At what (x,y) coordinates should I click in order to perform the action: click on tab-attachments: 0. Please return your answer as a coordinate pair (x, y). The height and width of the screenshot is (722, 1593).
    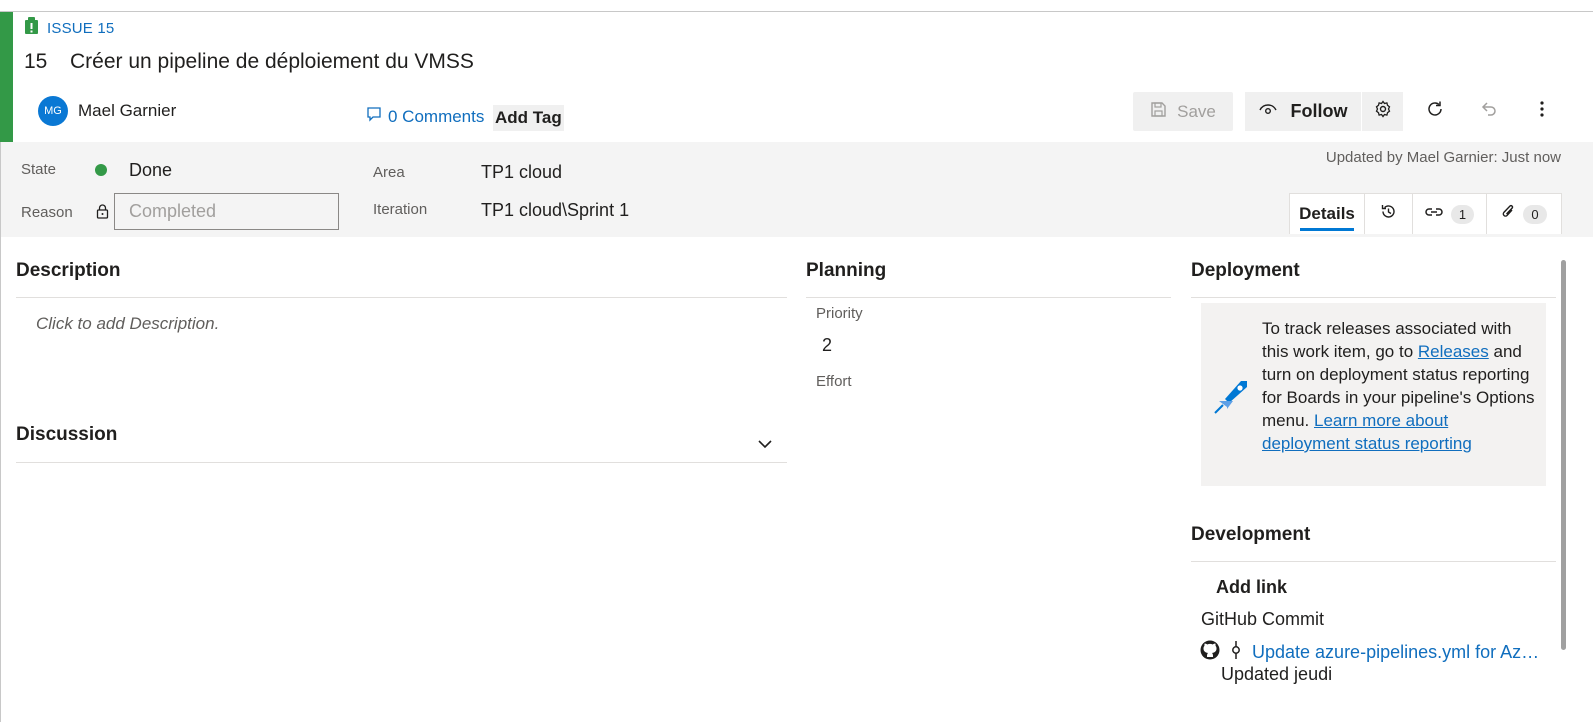
    Looking at the image, I should click on (1524, 214).